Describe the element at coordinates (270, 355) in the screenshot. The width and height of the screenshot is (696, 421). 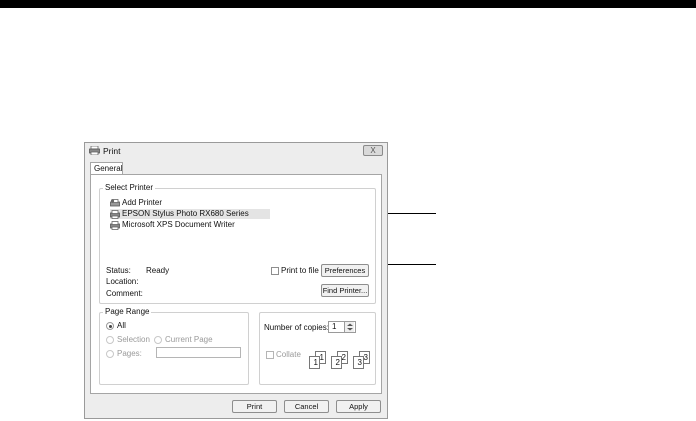
I see `collate-checkbox` at that location.